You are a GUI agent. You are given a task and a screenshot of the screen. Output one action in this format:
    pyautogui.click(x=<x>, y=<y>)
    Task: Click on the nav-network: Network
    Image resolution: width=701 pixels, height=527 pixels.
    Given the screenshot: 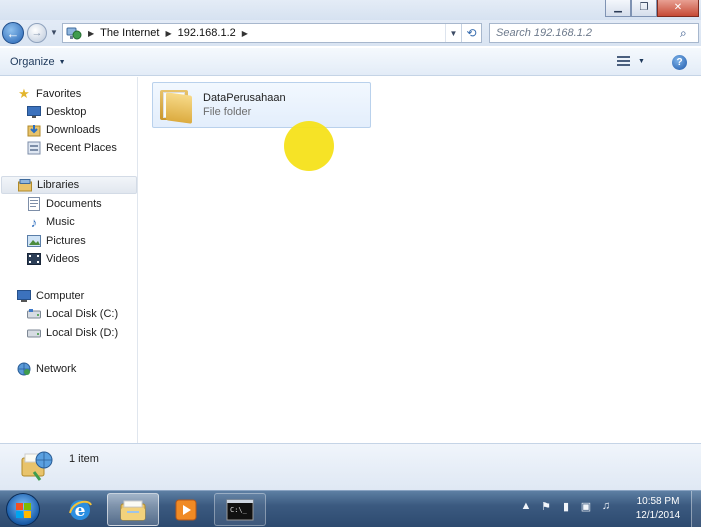 What is the action you would take?
    pyautogui.click(x=46, y=369)
    